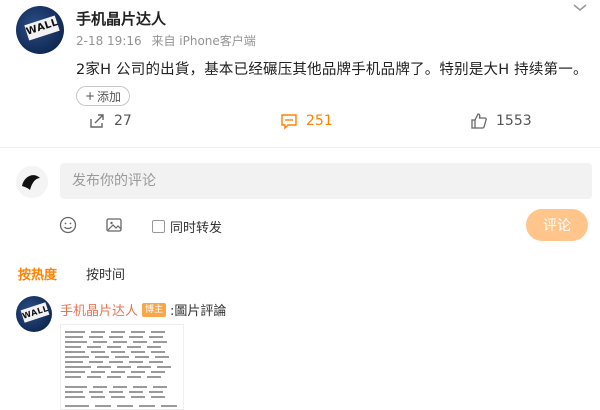 This screenshot has width=600, height=410. I want to click on repost-button: 27, so click(110, 121).